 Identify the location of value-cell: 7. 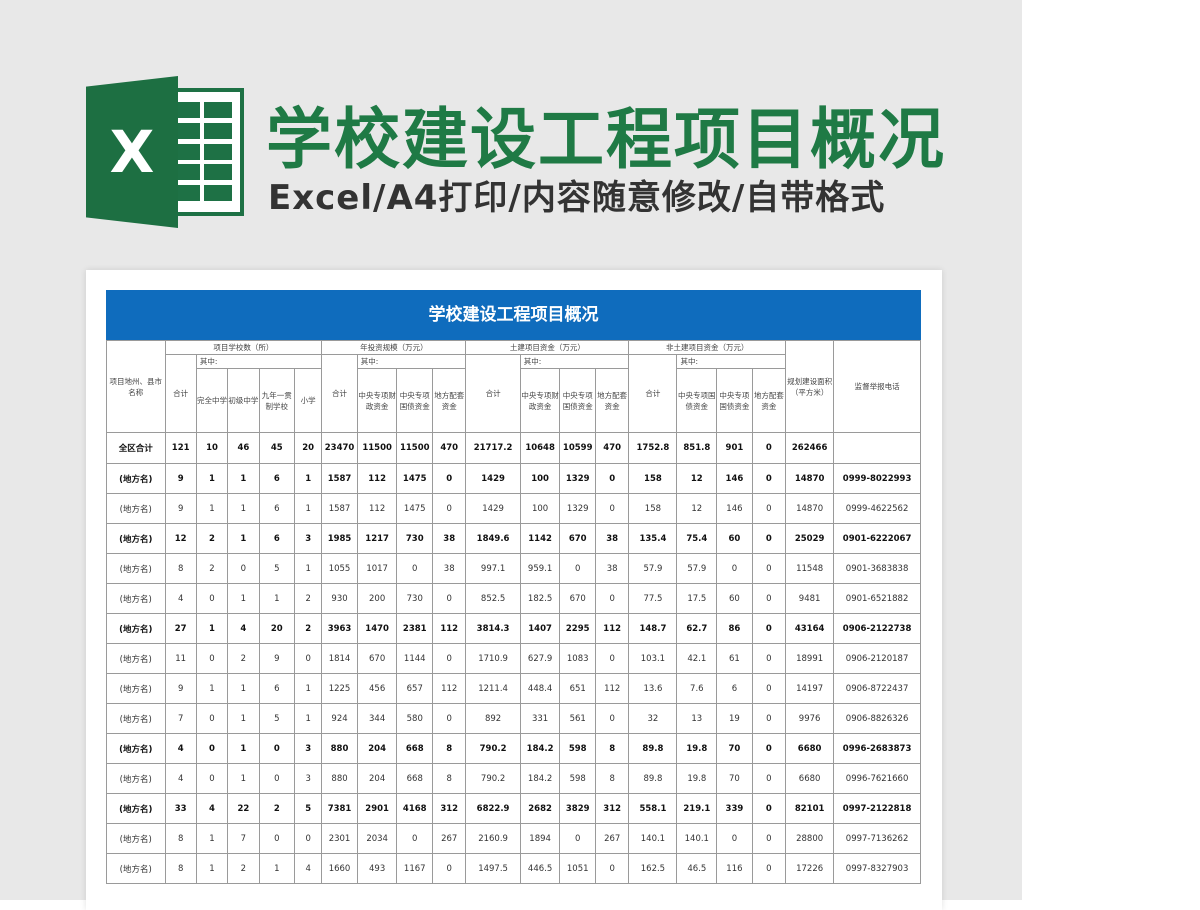
(180, 718).